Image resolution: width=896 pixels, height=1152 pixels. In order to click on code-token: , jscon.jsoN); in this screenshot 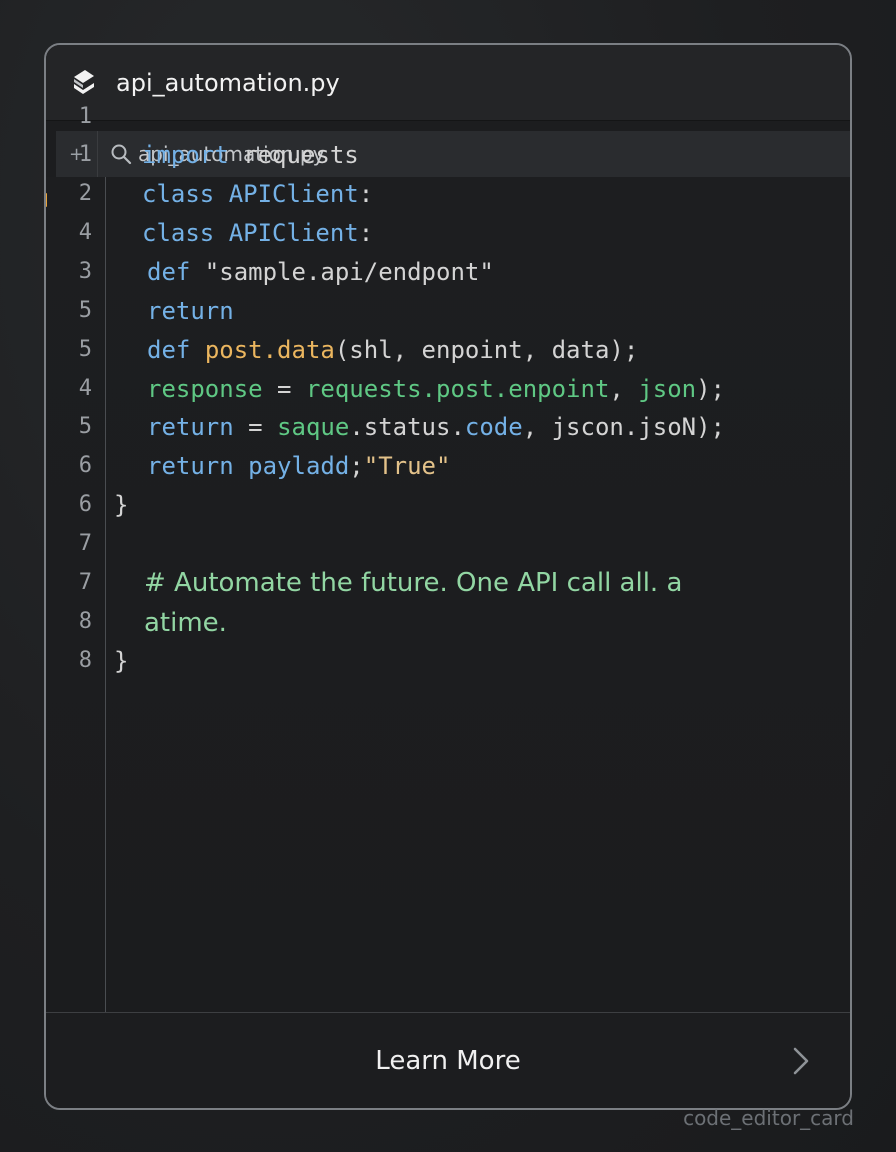, I will do `click(623, 427)`.